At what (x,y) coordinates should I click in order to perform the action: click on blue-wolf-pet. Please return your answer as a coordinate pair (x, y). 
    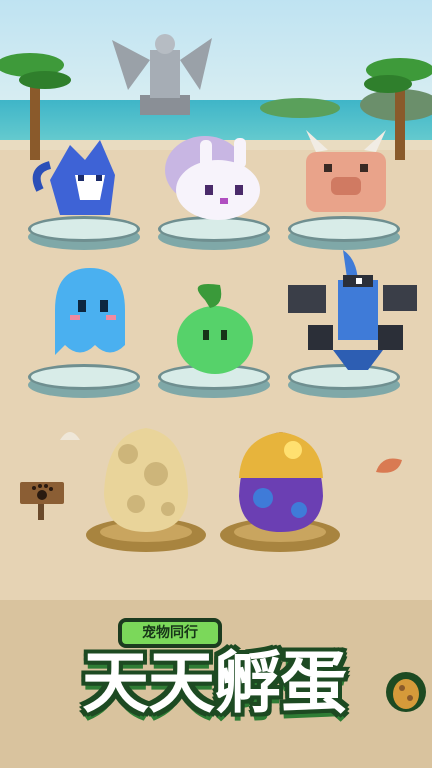
    Looking at the image, I should click on (85, 175).